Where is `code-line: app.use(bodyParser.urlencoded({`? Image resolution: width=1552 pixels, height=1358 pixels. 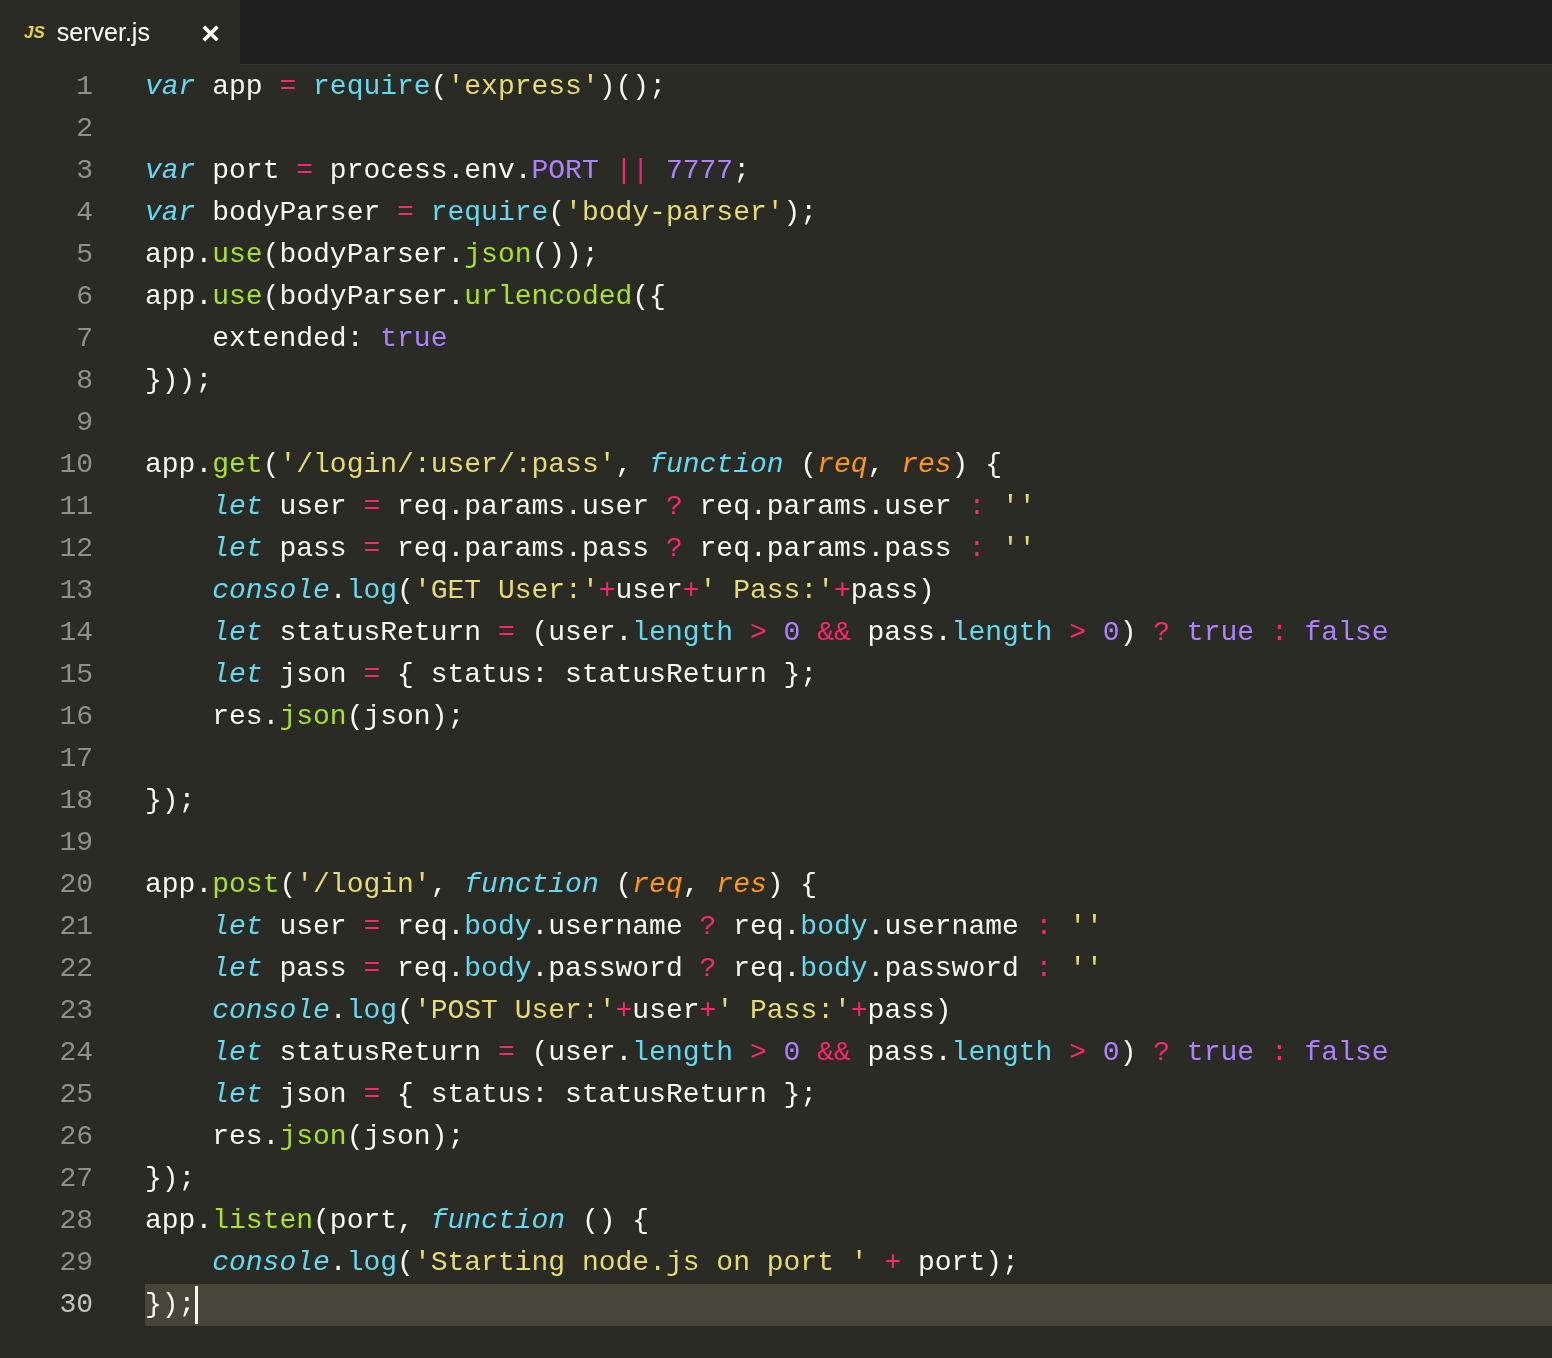 code-line: app.use(bodyParser.urlencoded({ is located at coordinates (406, 297).